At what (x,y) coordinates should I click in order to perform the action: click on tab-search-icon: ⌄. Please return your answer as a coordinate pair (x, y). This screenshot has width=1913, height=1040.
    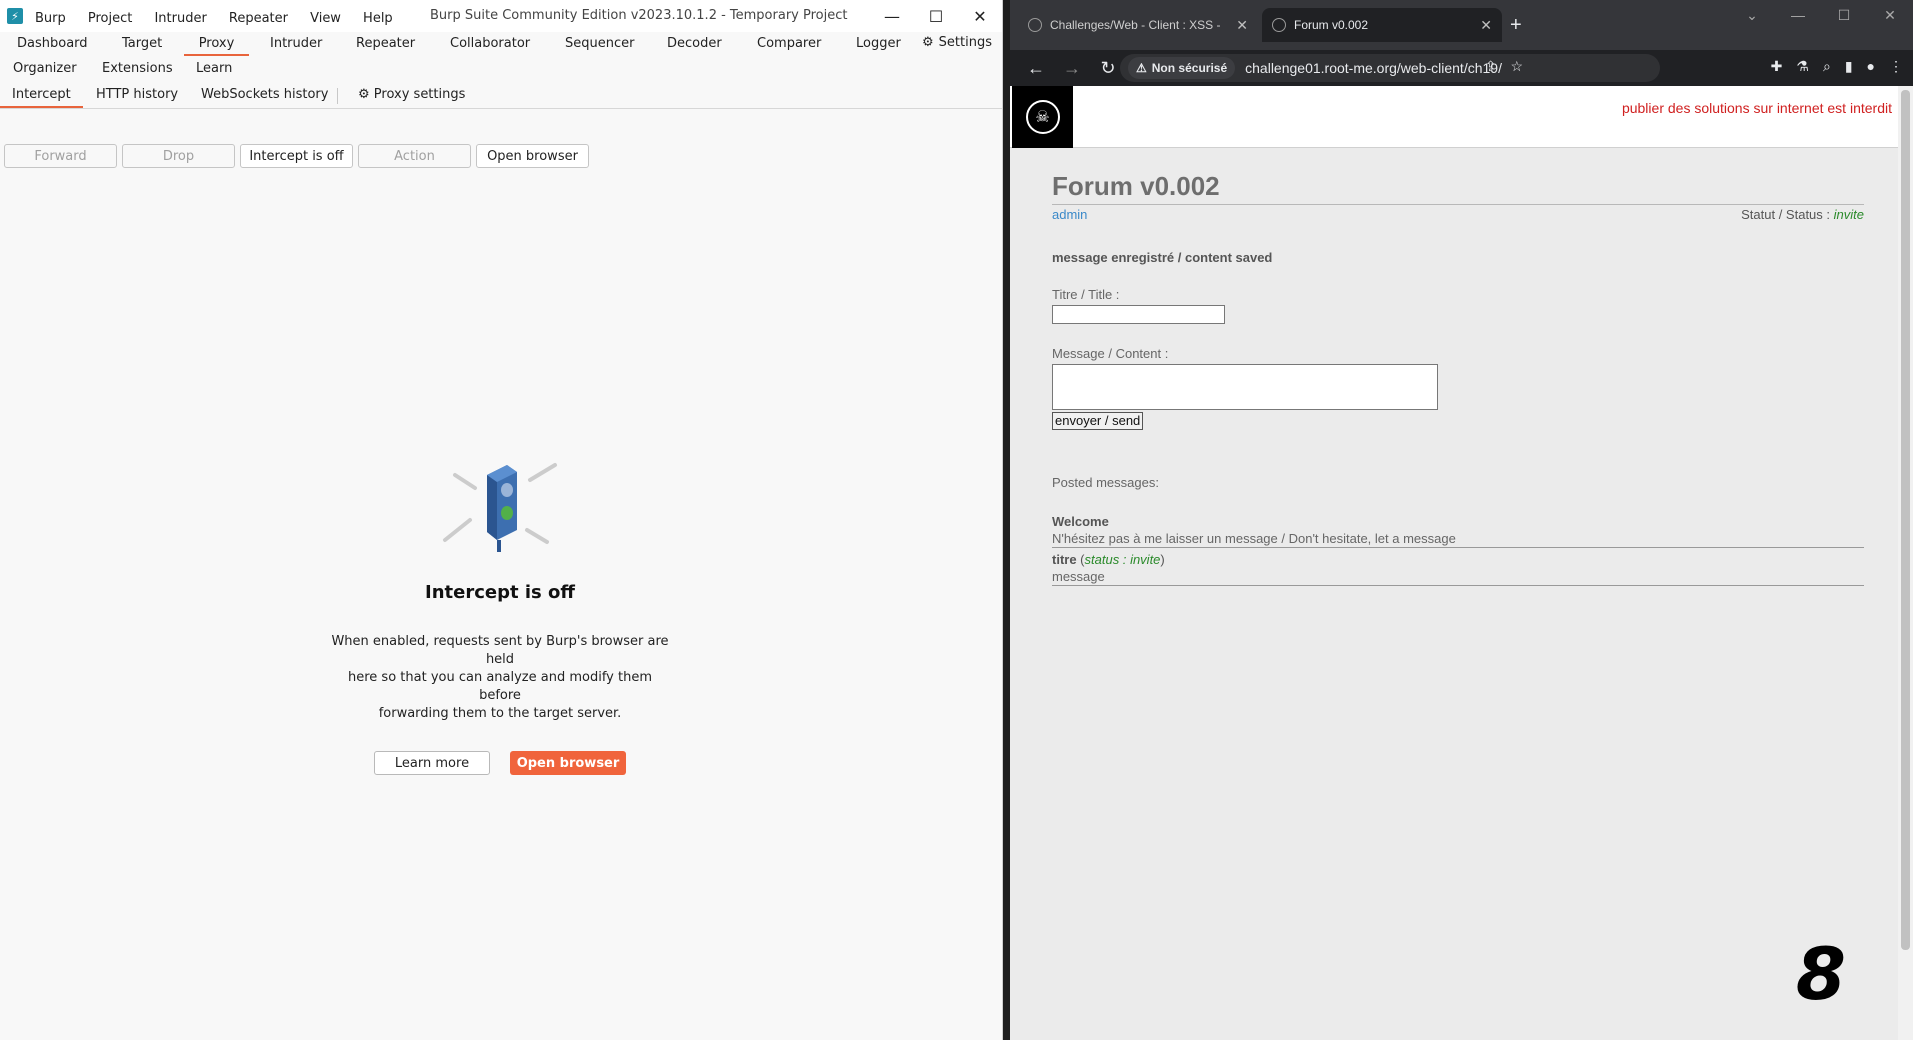
    Looking at the image, I should click on (1752, 15).